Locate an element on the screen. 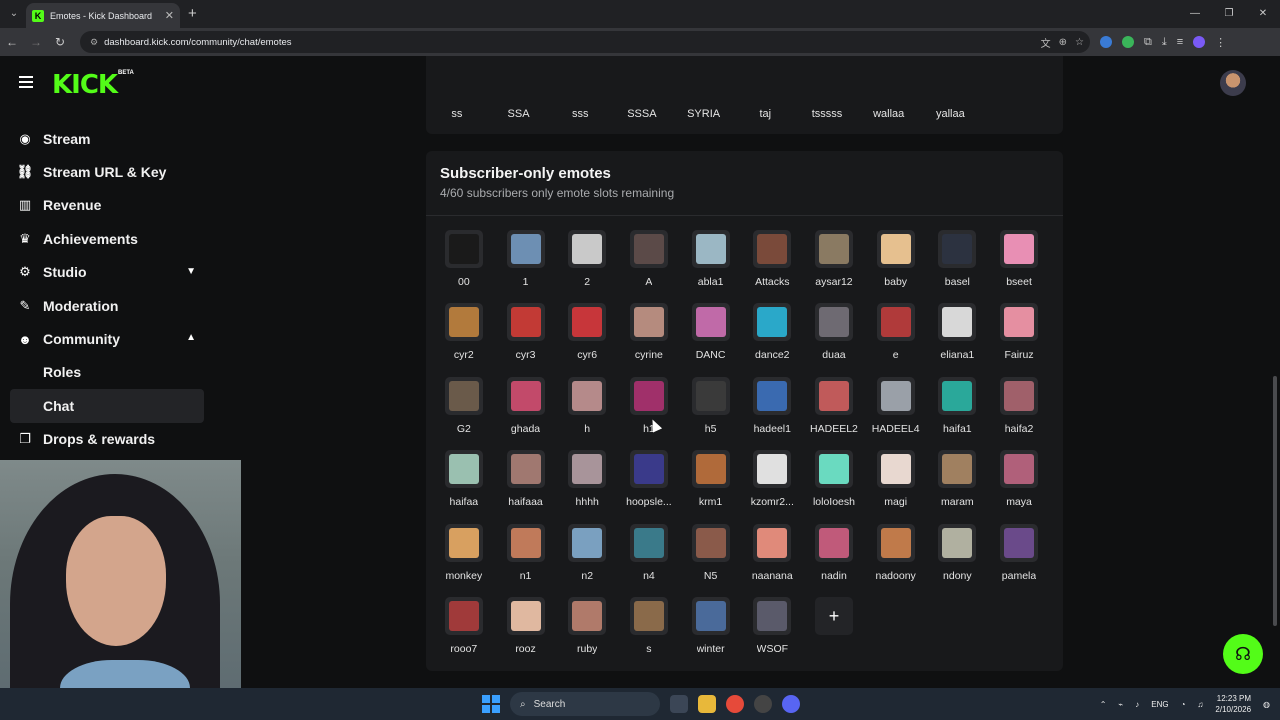 The image size is (1280, 720). new-tab-icon: + is located at coordinates (192, 13).